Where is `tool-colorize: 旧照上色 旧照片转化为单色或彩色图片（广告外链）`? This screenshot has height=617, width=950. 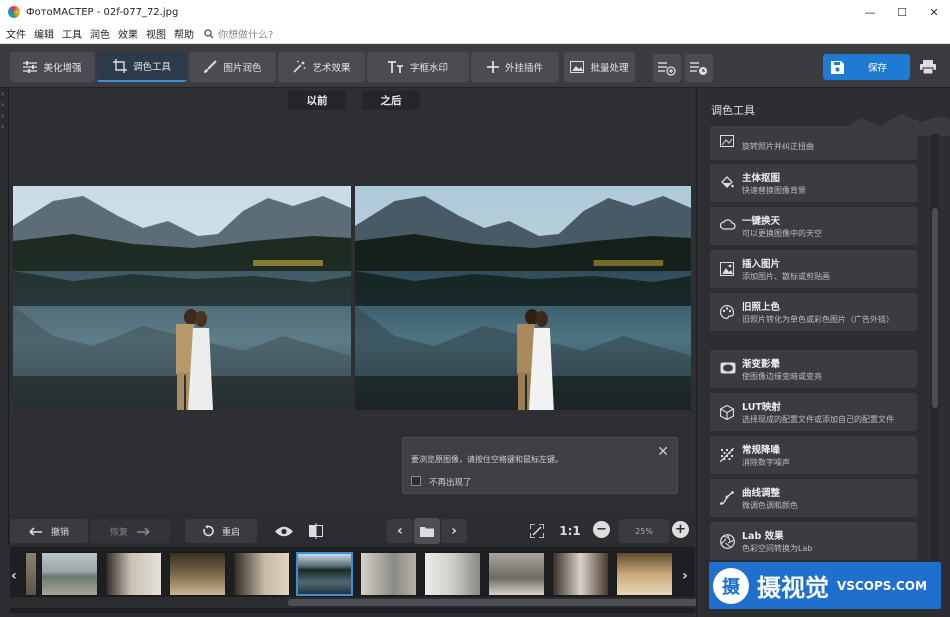 tool-colorize: 旧照上色 旧照片转化为单色或彩色图片（广告外链） is located at coordinates (813, 312).